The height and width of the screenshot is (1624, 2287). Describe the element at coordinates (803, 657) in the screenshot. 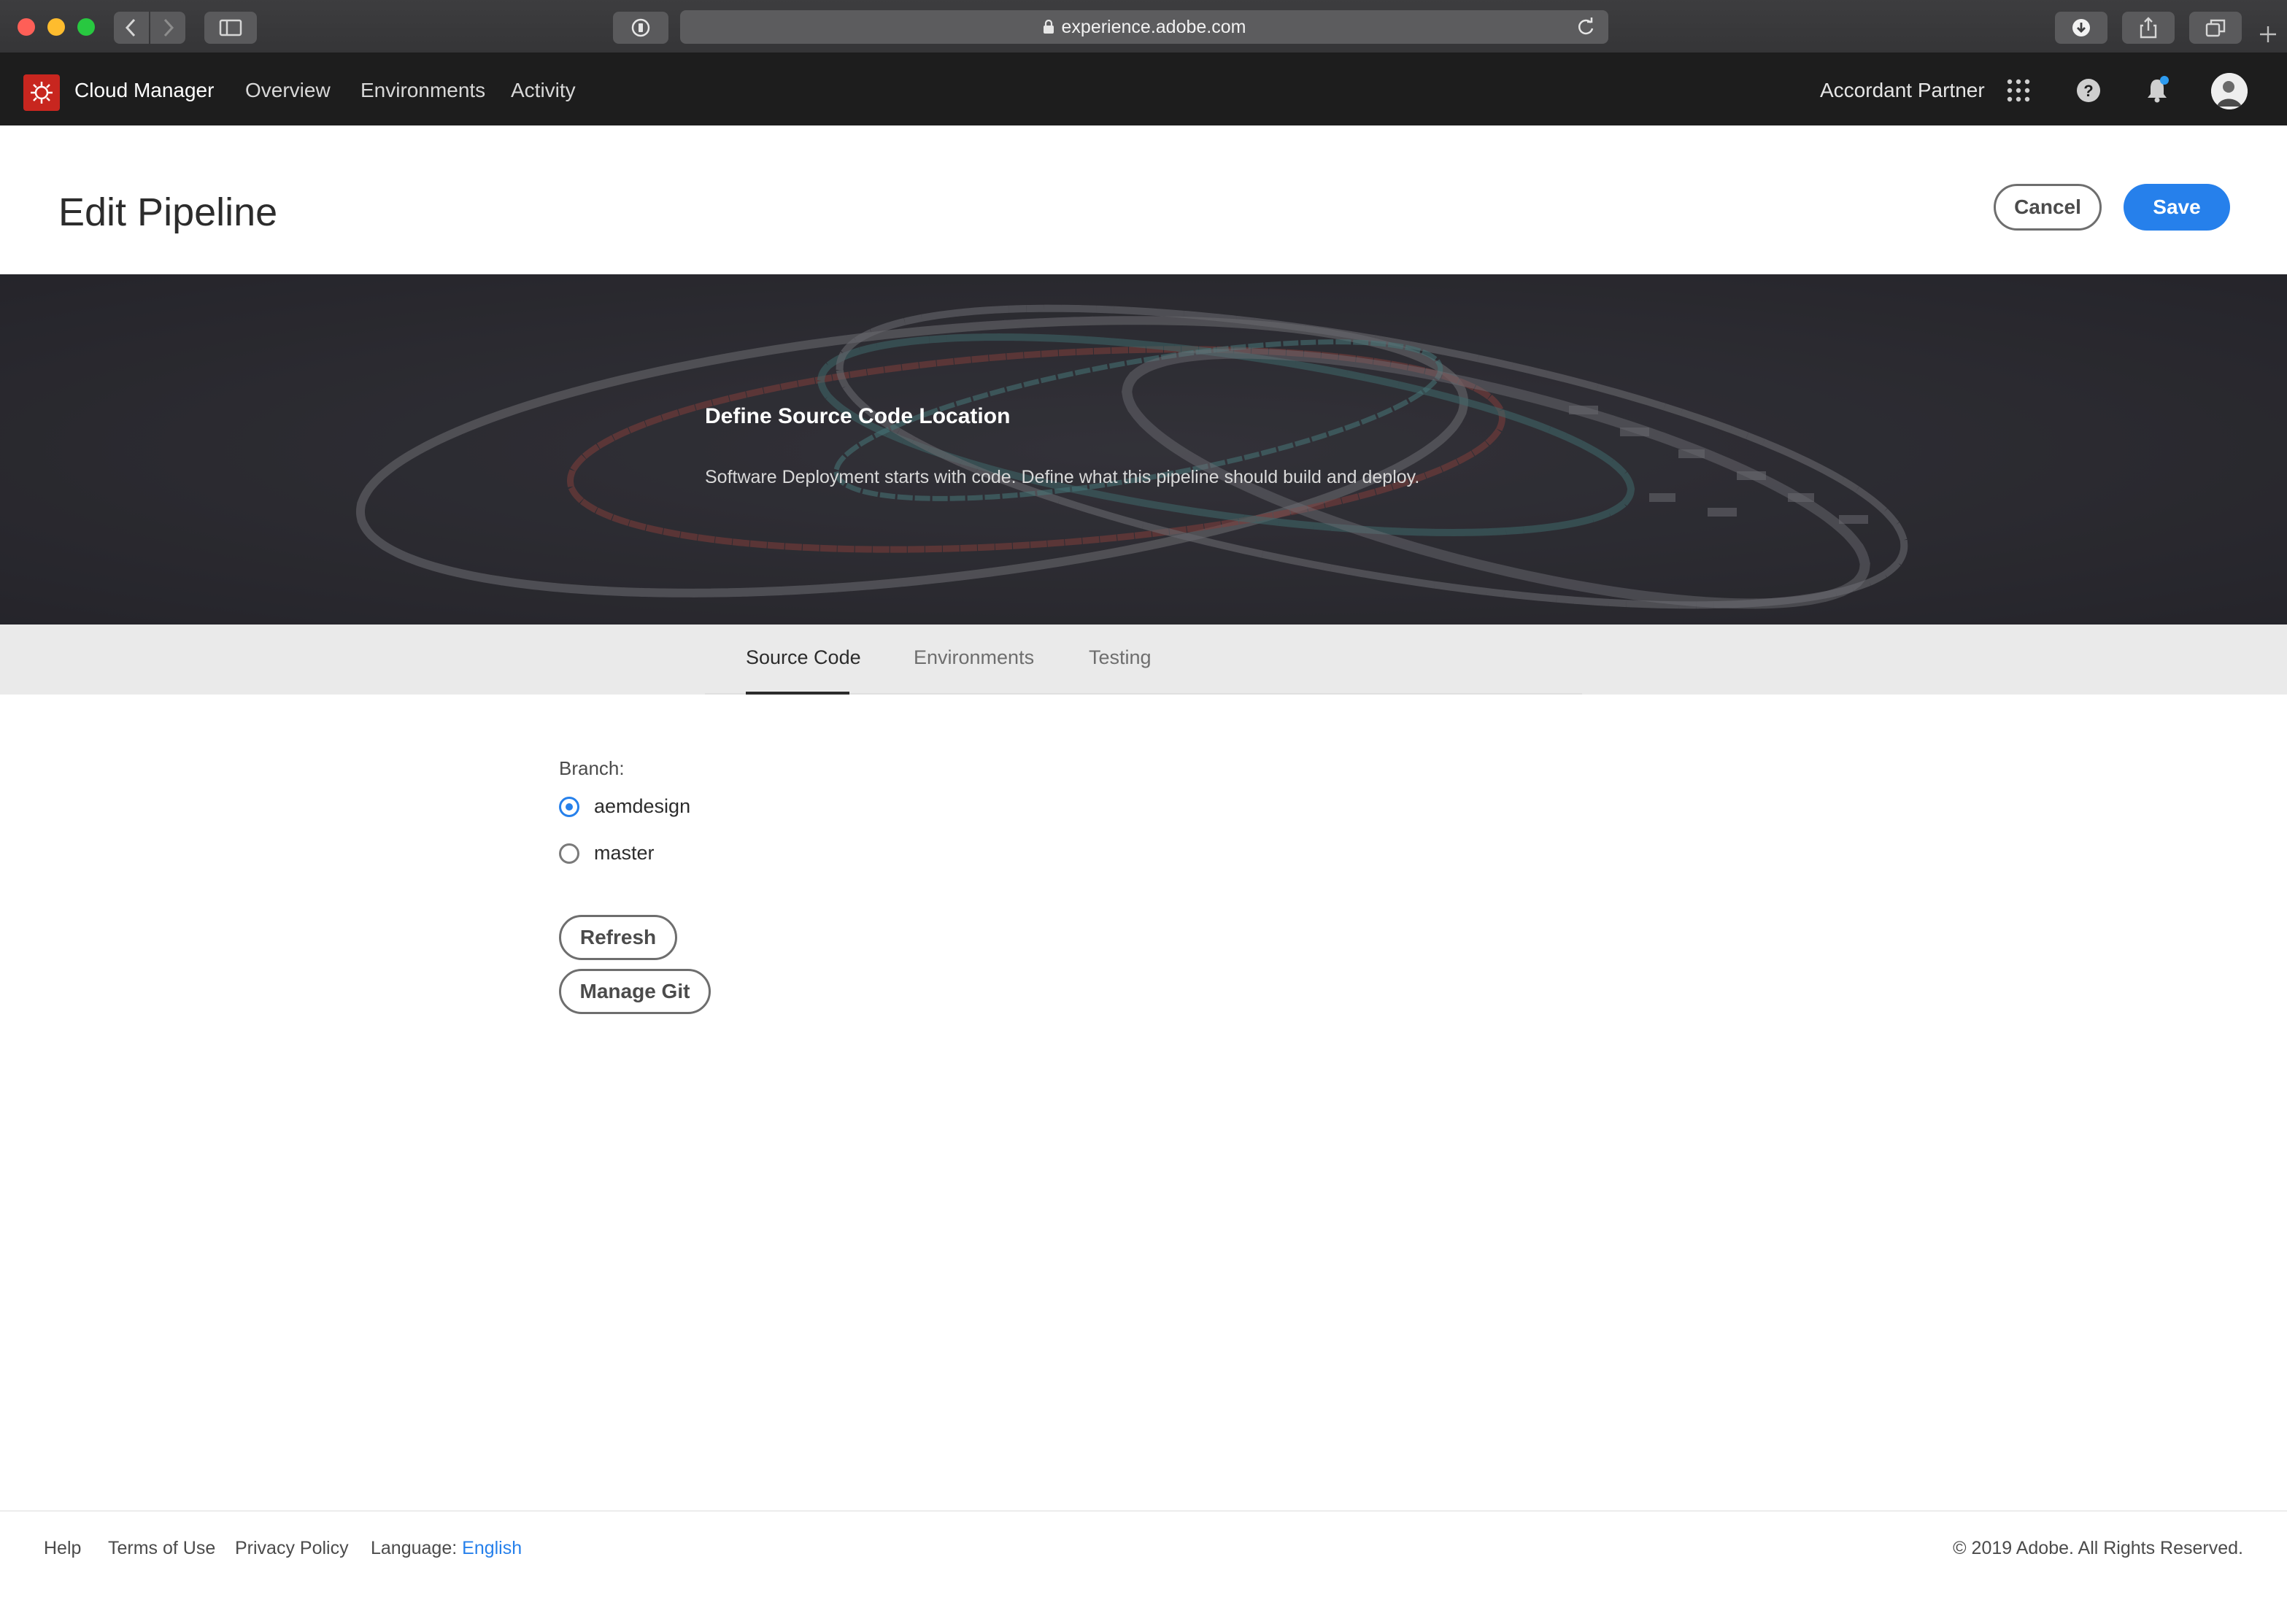

I see `tab-source-code: Source Code` at that location.